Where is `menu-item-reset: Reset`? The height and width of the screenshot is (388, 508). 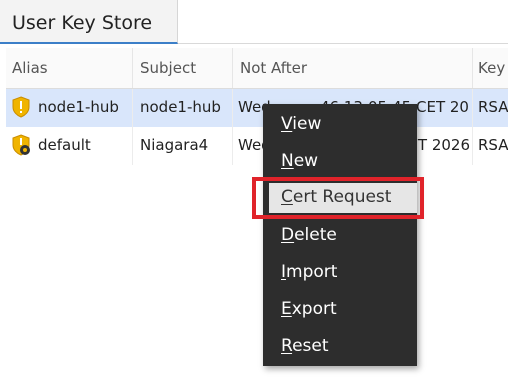 menu-item-reset: Reset is located at coordinates (340, 347).